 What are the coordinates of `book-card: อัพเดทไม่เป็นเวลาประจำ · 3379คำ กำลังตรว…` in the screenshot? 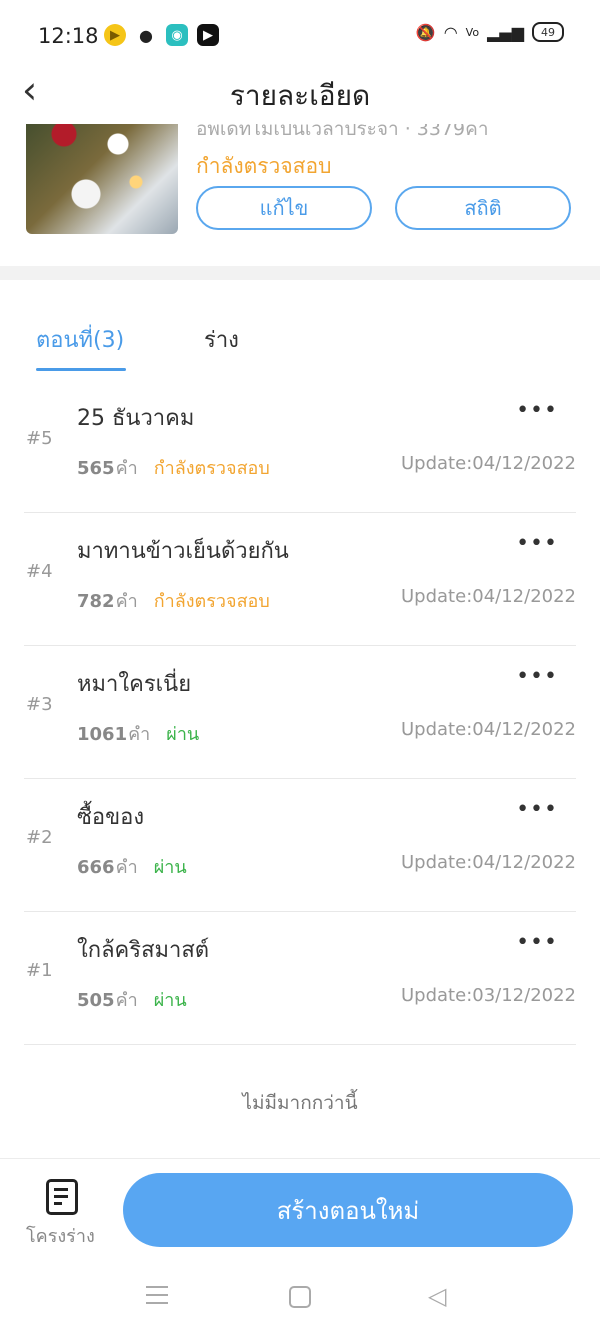 It's located at (300, 195).